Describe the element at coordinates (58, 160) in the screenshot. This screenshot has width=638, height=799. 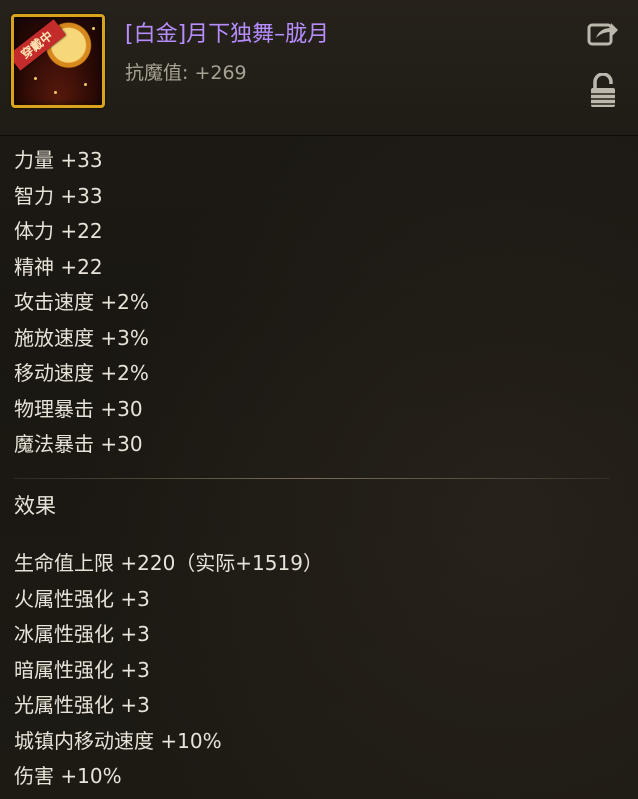
I see `stat-line: 力量 +33` at that location.